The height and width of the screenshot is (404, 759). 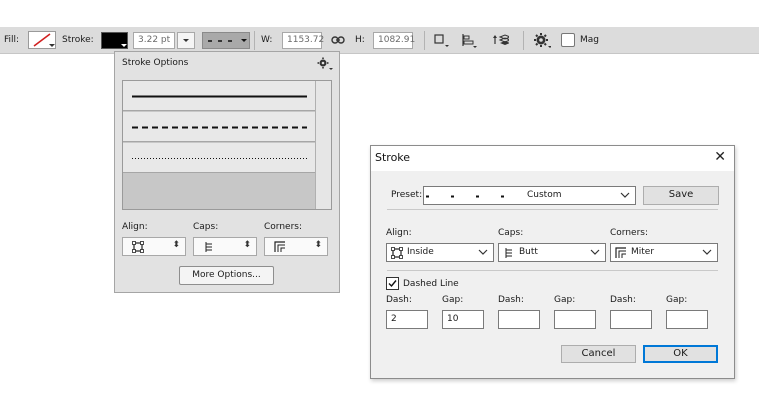 What do you see at coordinates (325, 64) in the screenshot?
I see `settings-gear-icon` at bounding box center [325, 64].